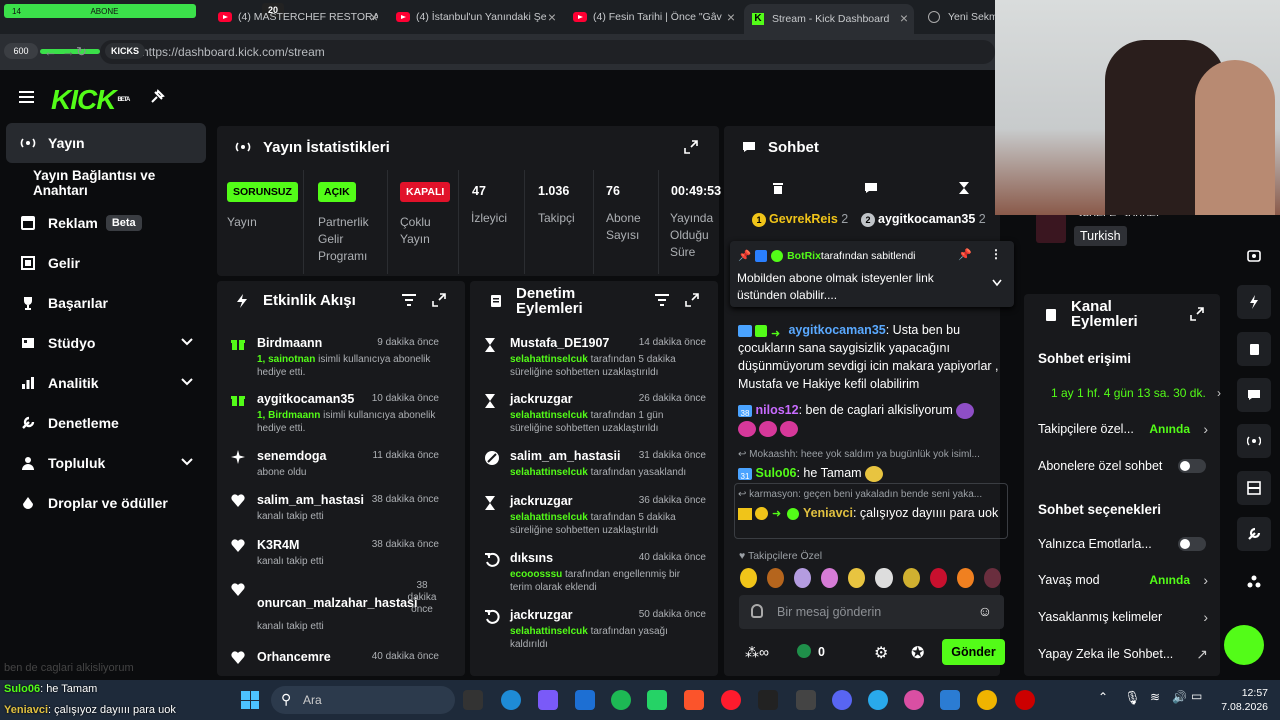  What do you see at coordinates (291, 456) in the screenshot?
I see `activity-username: senemdoga` at bounding box center [291, 456].